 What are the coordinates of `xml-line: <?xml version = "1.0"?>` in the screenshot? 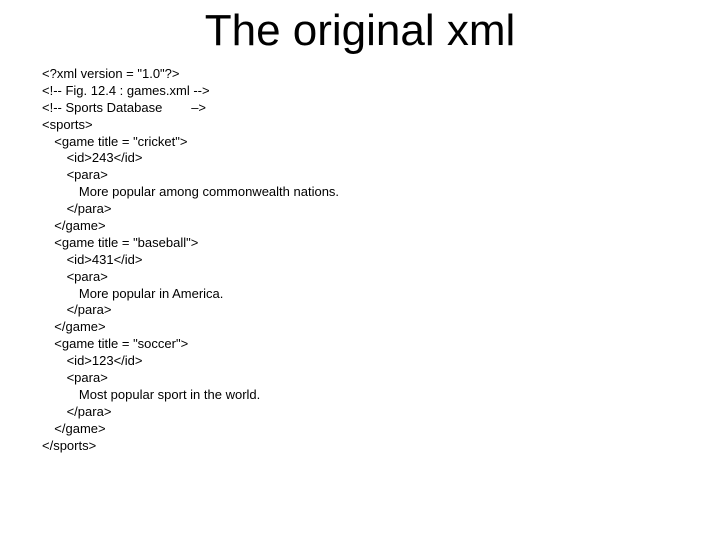 It's located at (111, 73).